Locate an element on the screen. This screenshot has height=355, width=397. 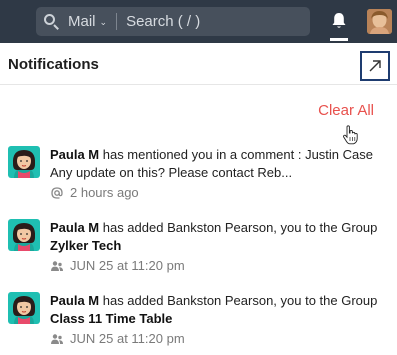
search-scope-dropdown: Mail ⌄ is located at coordinates (87, 21).